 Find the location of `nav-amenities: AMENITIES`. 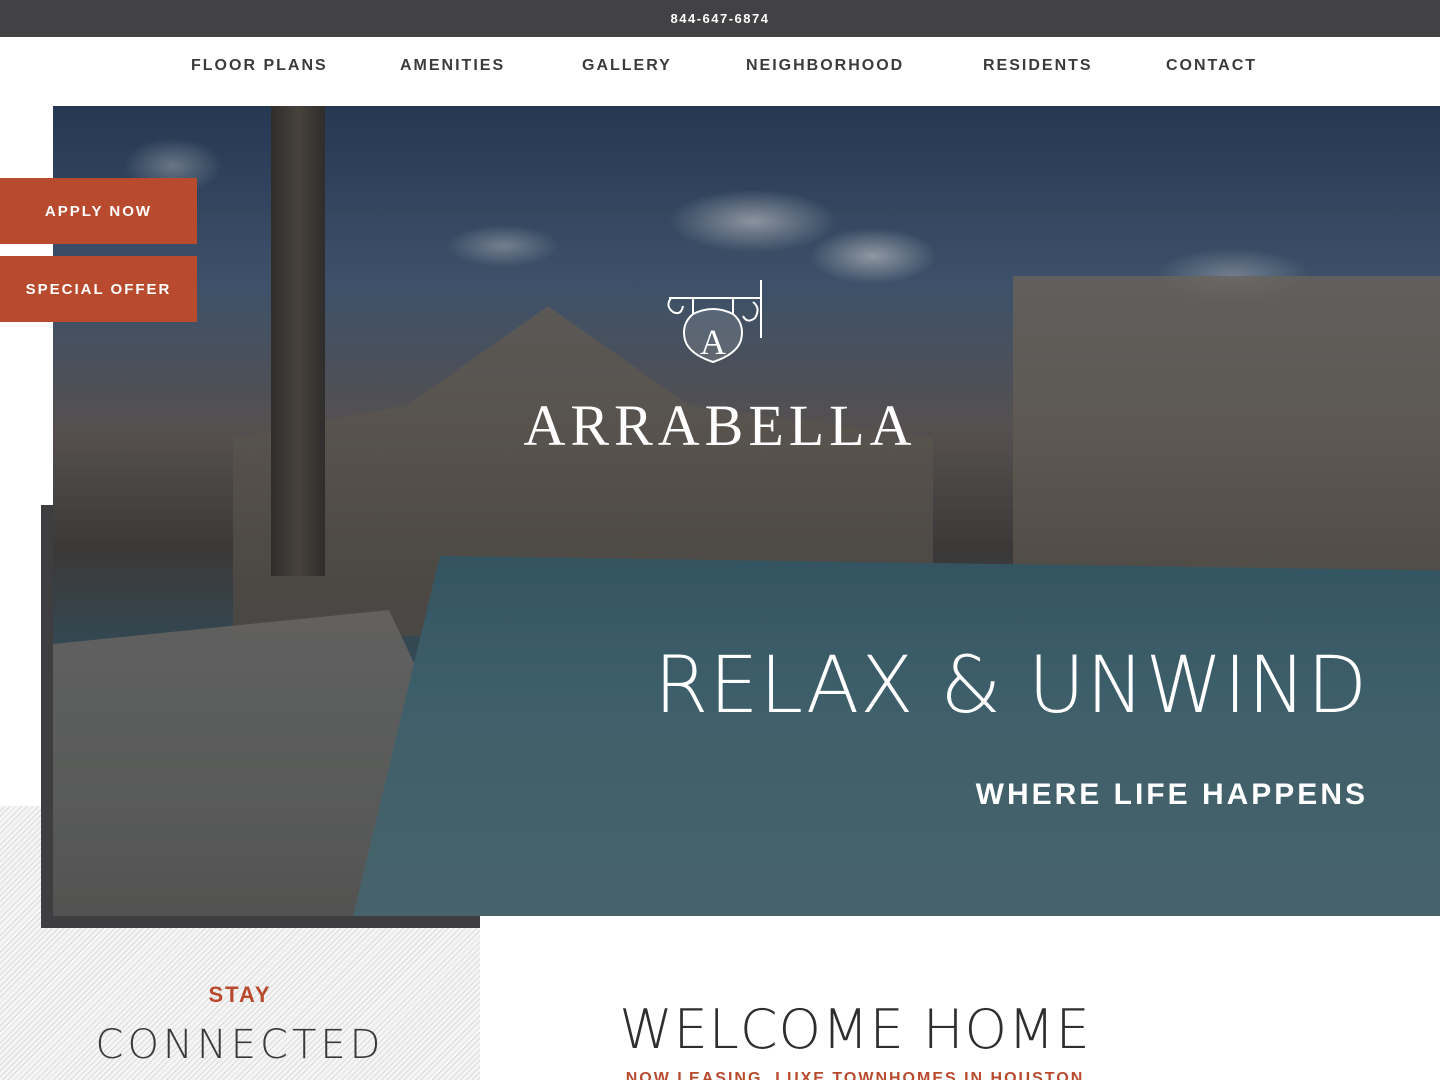

nav-amenities: AMENITIES is located at coordinates (452, 66).